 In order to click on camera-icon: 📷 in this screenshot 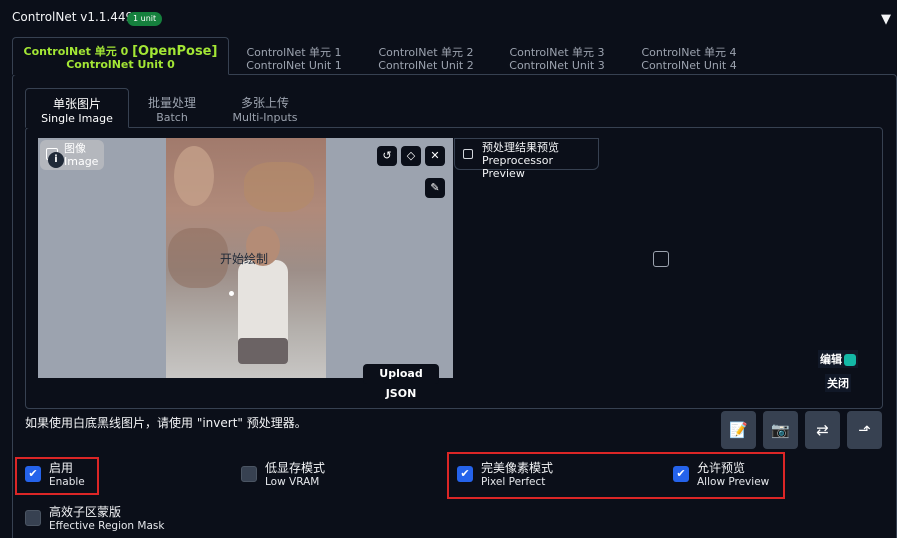, I will do `click(780, 430)`.